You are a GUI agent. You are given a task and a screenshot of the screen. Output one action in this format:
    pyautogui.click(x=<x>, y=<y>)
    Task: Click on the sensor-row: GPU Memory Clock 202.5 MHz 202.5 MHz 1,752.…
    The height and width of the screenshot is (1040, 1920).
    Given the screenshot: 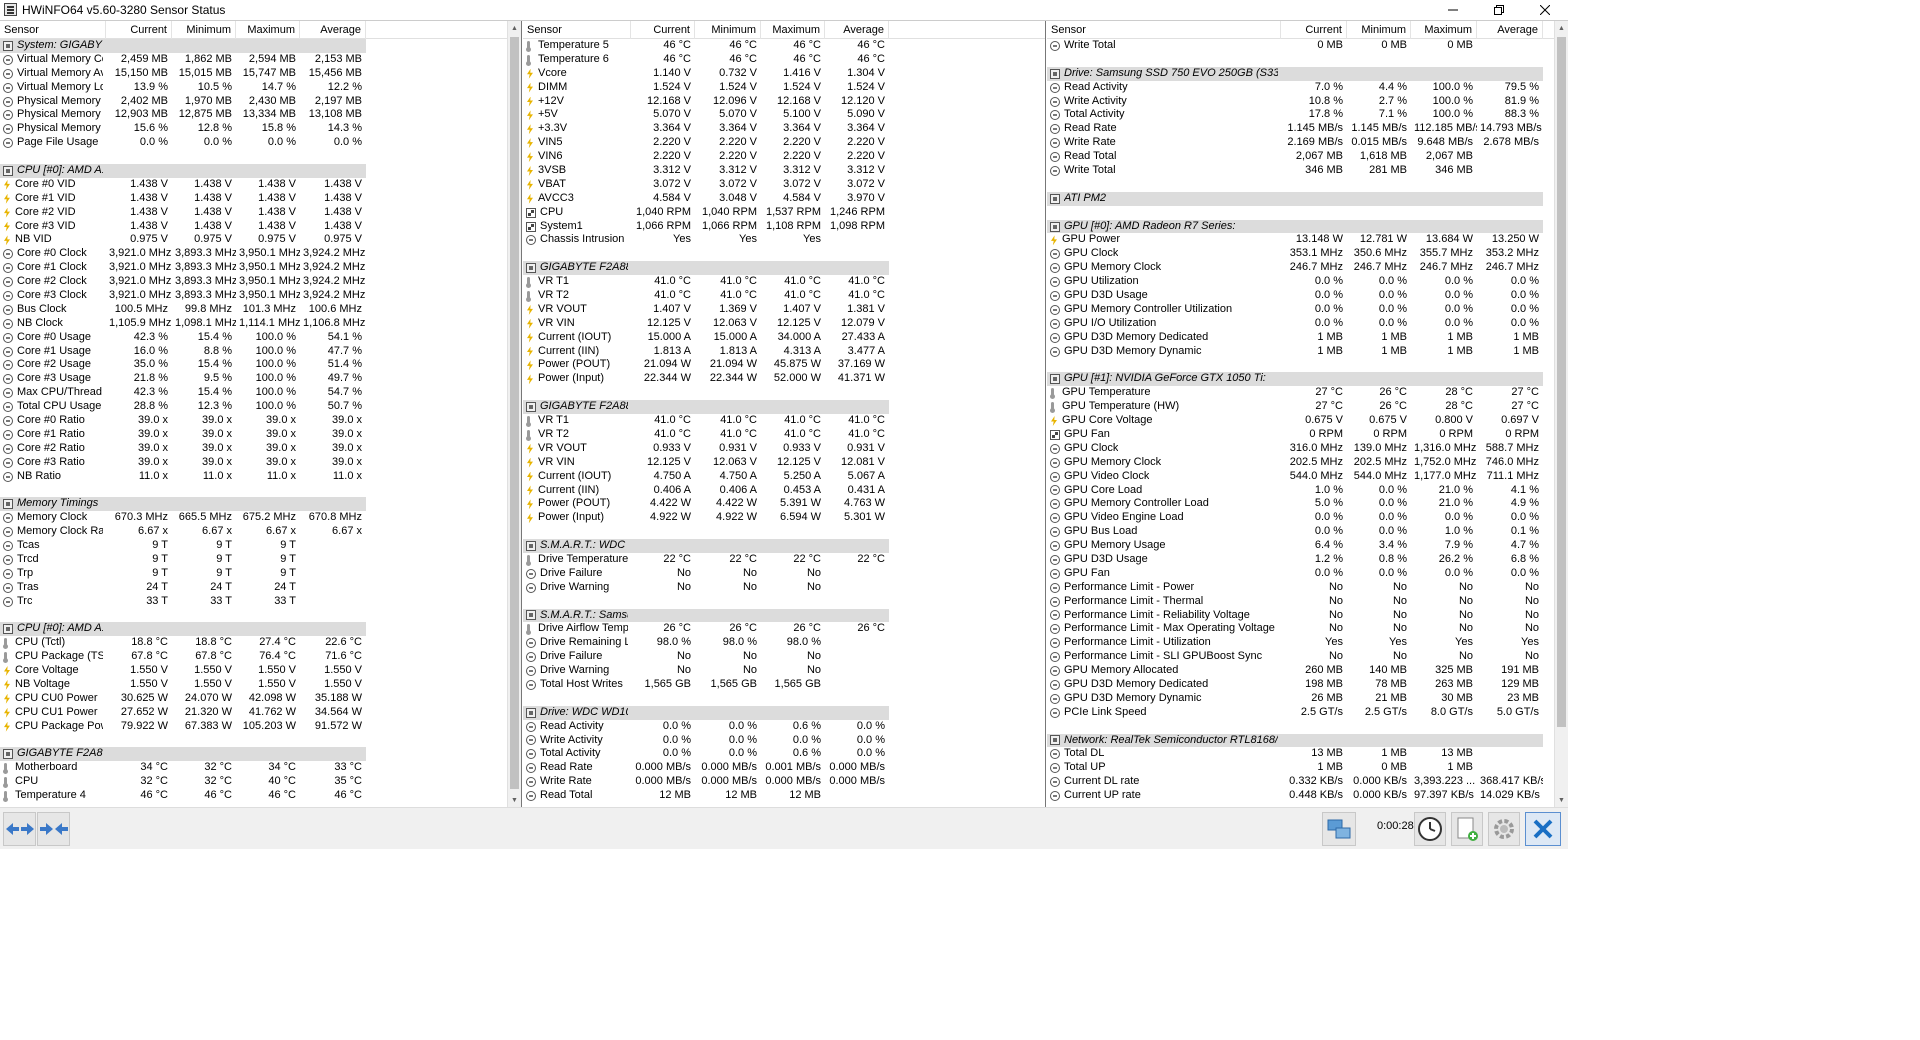 What is the action you would take?
    pyautogui.click(x=1307, y=463)
    